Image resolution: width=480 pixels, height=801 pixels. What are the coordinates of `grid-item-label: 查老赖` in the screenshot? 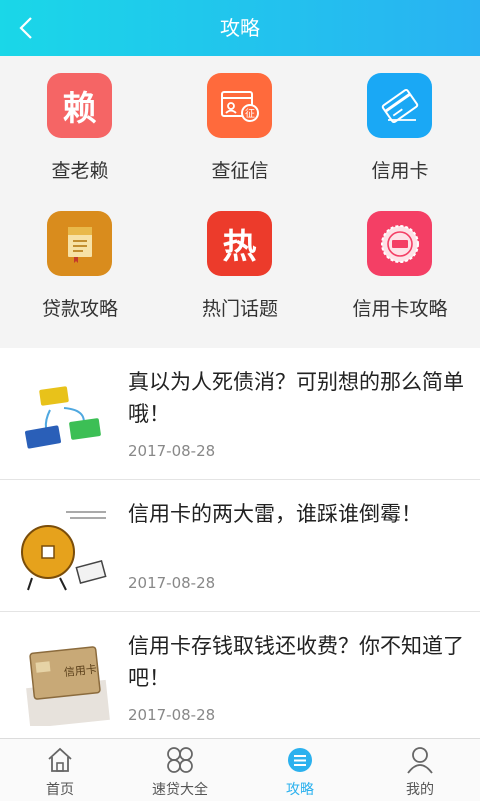 It's located at (80, 171).